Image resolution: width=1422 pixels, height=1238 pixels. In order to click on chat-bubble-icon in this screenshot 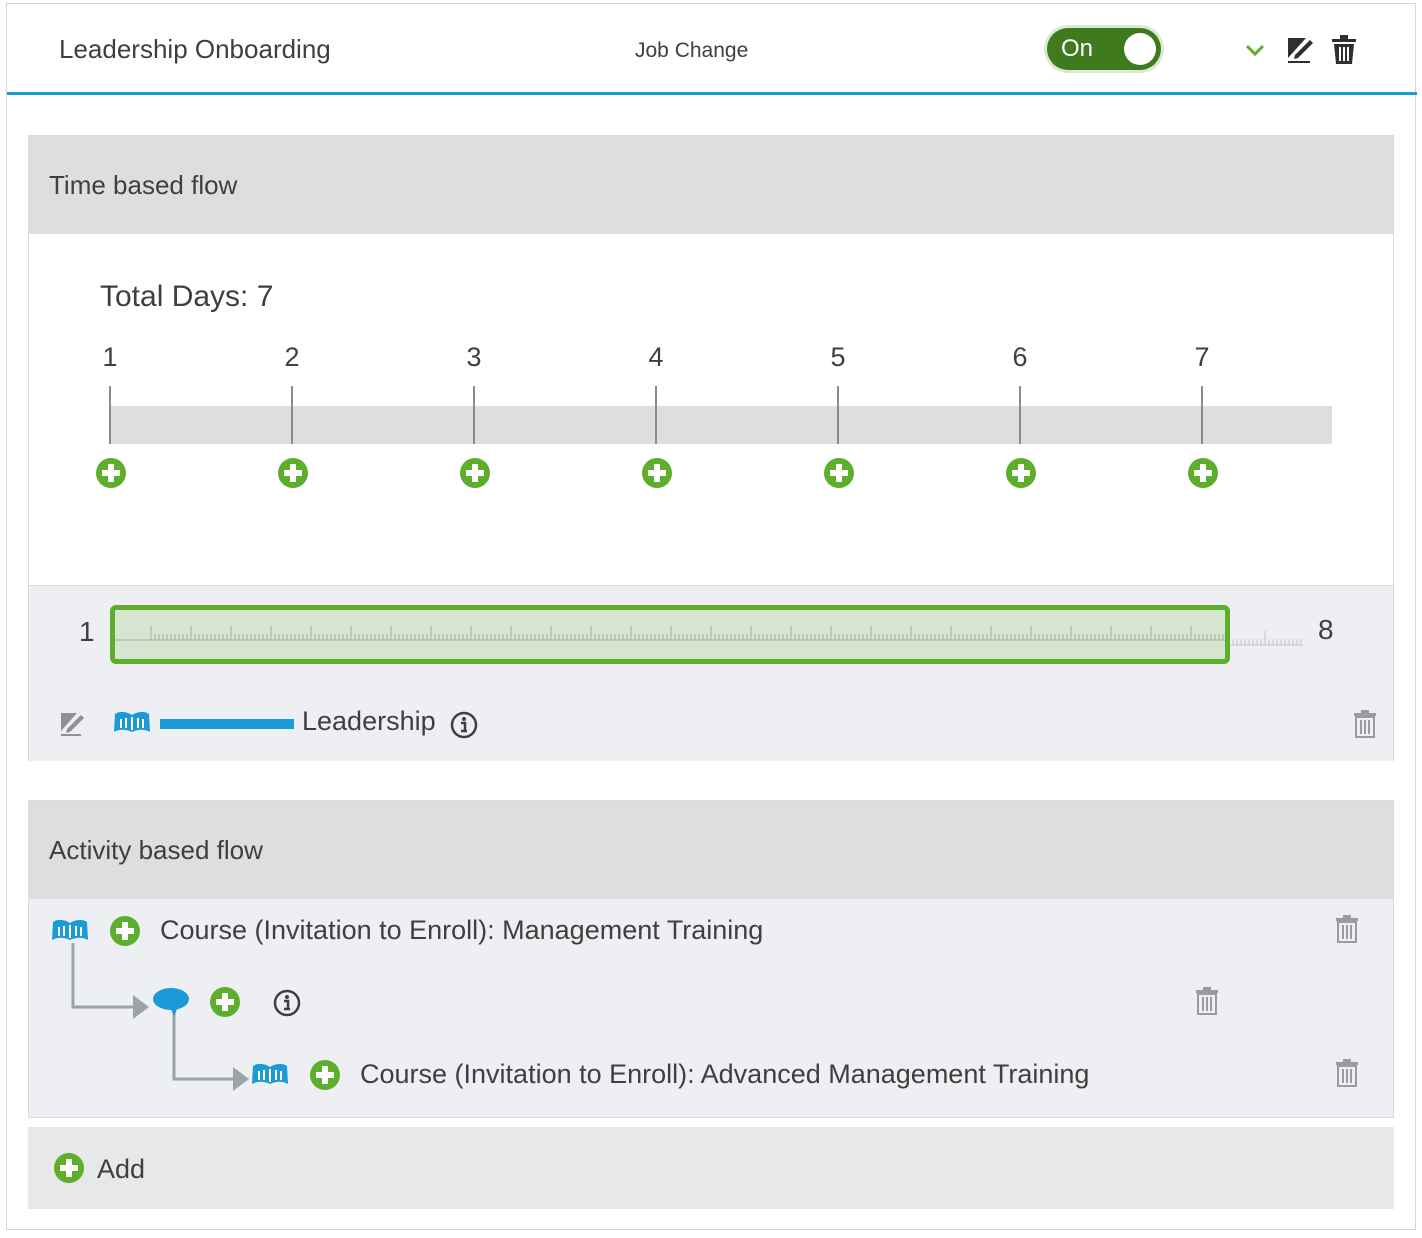, I will do `click(171, 1002)`.